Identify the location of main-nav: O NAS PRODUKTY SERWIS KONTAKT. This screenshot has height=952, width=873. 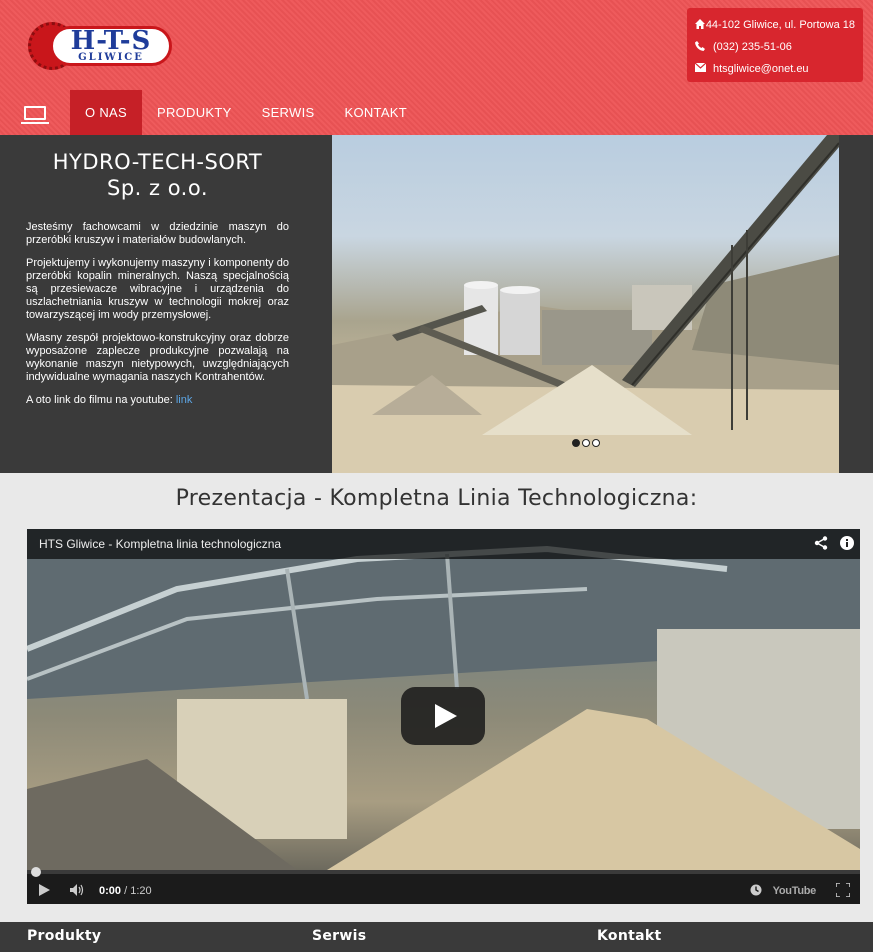
(436, 112).